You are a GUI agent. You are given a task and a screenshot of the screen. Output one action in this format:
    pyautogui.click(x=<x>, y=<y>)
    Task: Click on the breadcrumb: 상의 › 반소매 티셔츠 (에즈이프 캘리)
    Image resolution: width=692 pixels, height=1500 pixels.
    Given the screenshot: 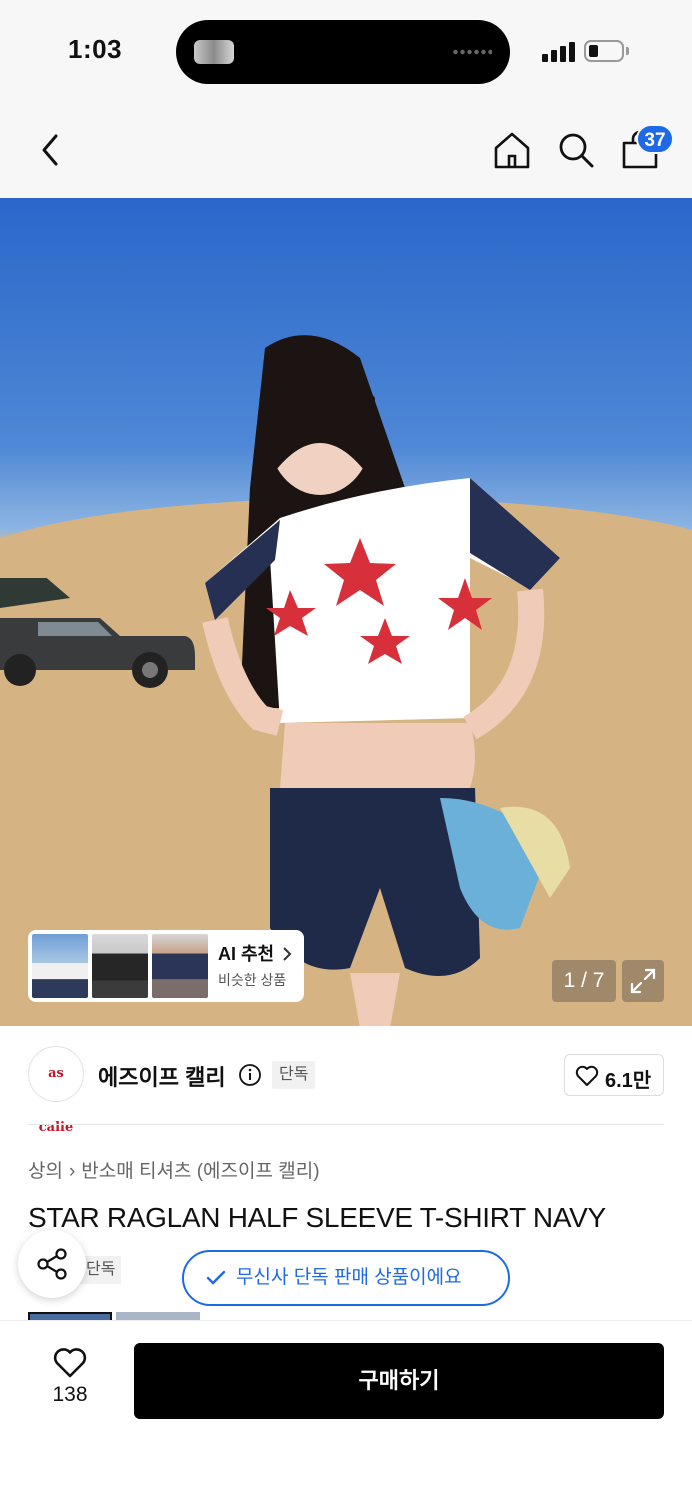 What is the action you would take?
    pyautogui.click(x=174, y=1169)
    